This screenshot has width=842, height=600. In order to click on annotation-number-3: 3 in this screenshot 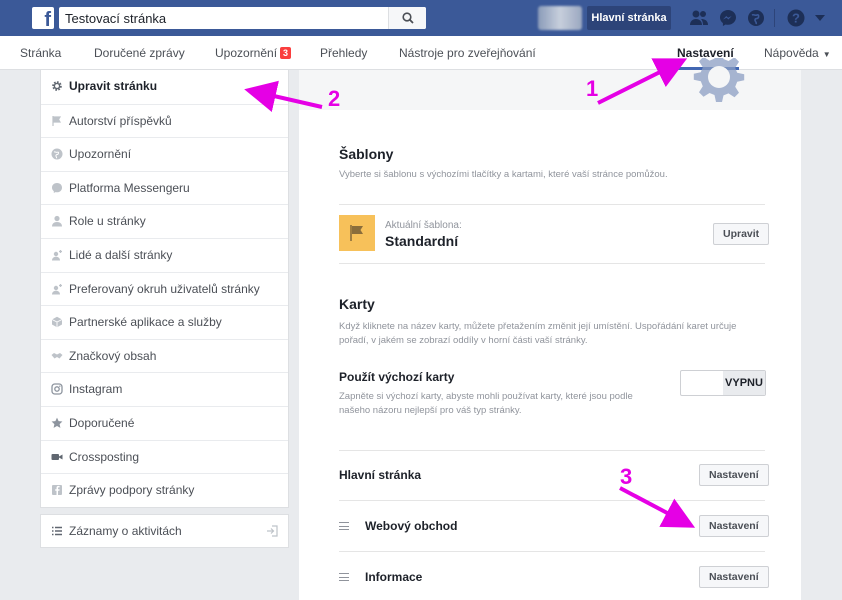, I will do `click(626, 476)`.